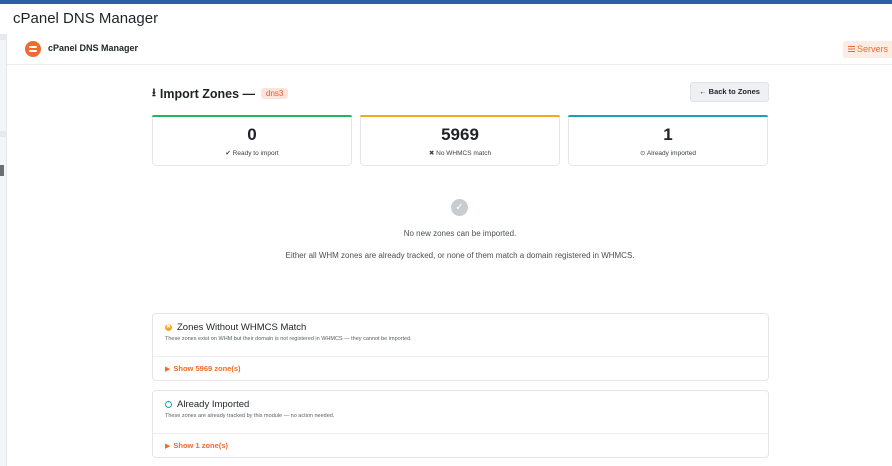 The image size is (892, 466). What do you see at coordinates (154, 93) in the screenshot?
I see `download-icon: ⭳` at bounding box center [154, 93].